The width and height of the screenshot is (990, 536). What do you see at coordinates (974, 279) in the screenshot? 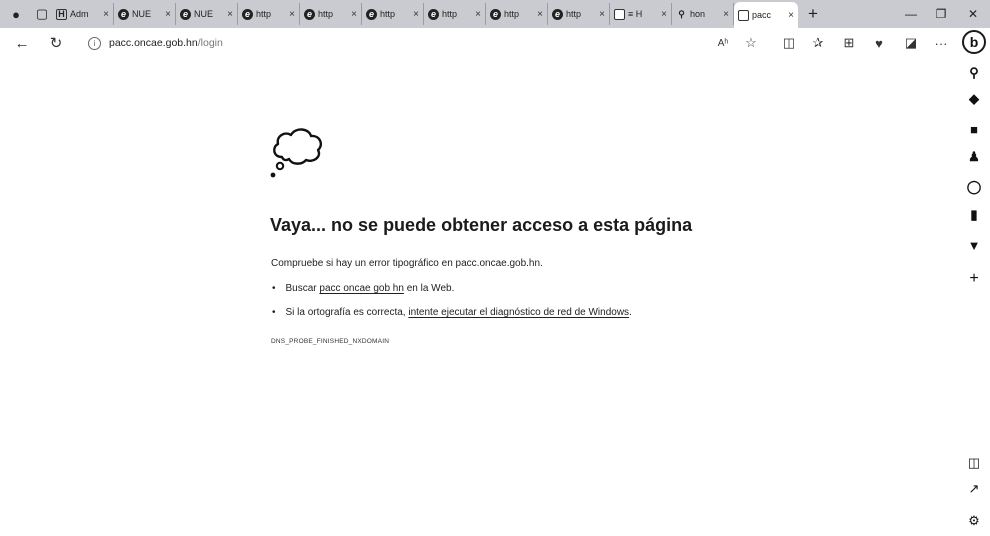
I see `add-icon: +` at bounding box center [974, 279].